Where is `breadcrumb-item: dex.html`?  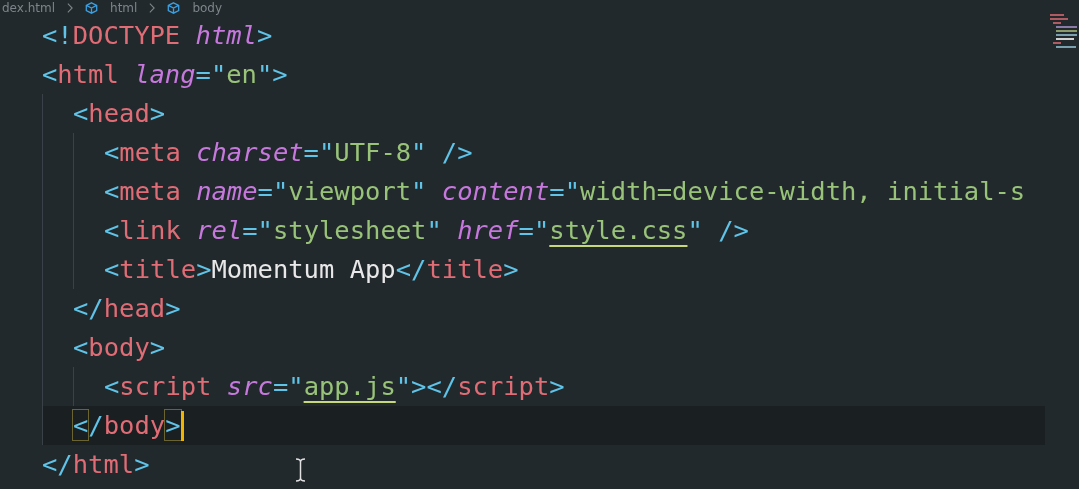
breadcrumb-item: dex.html is located at coordinates (29, 8).